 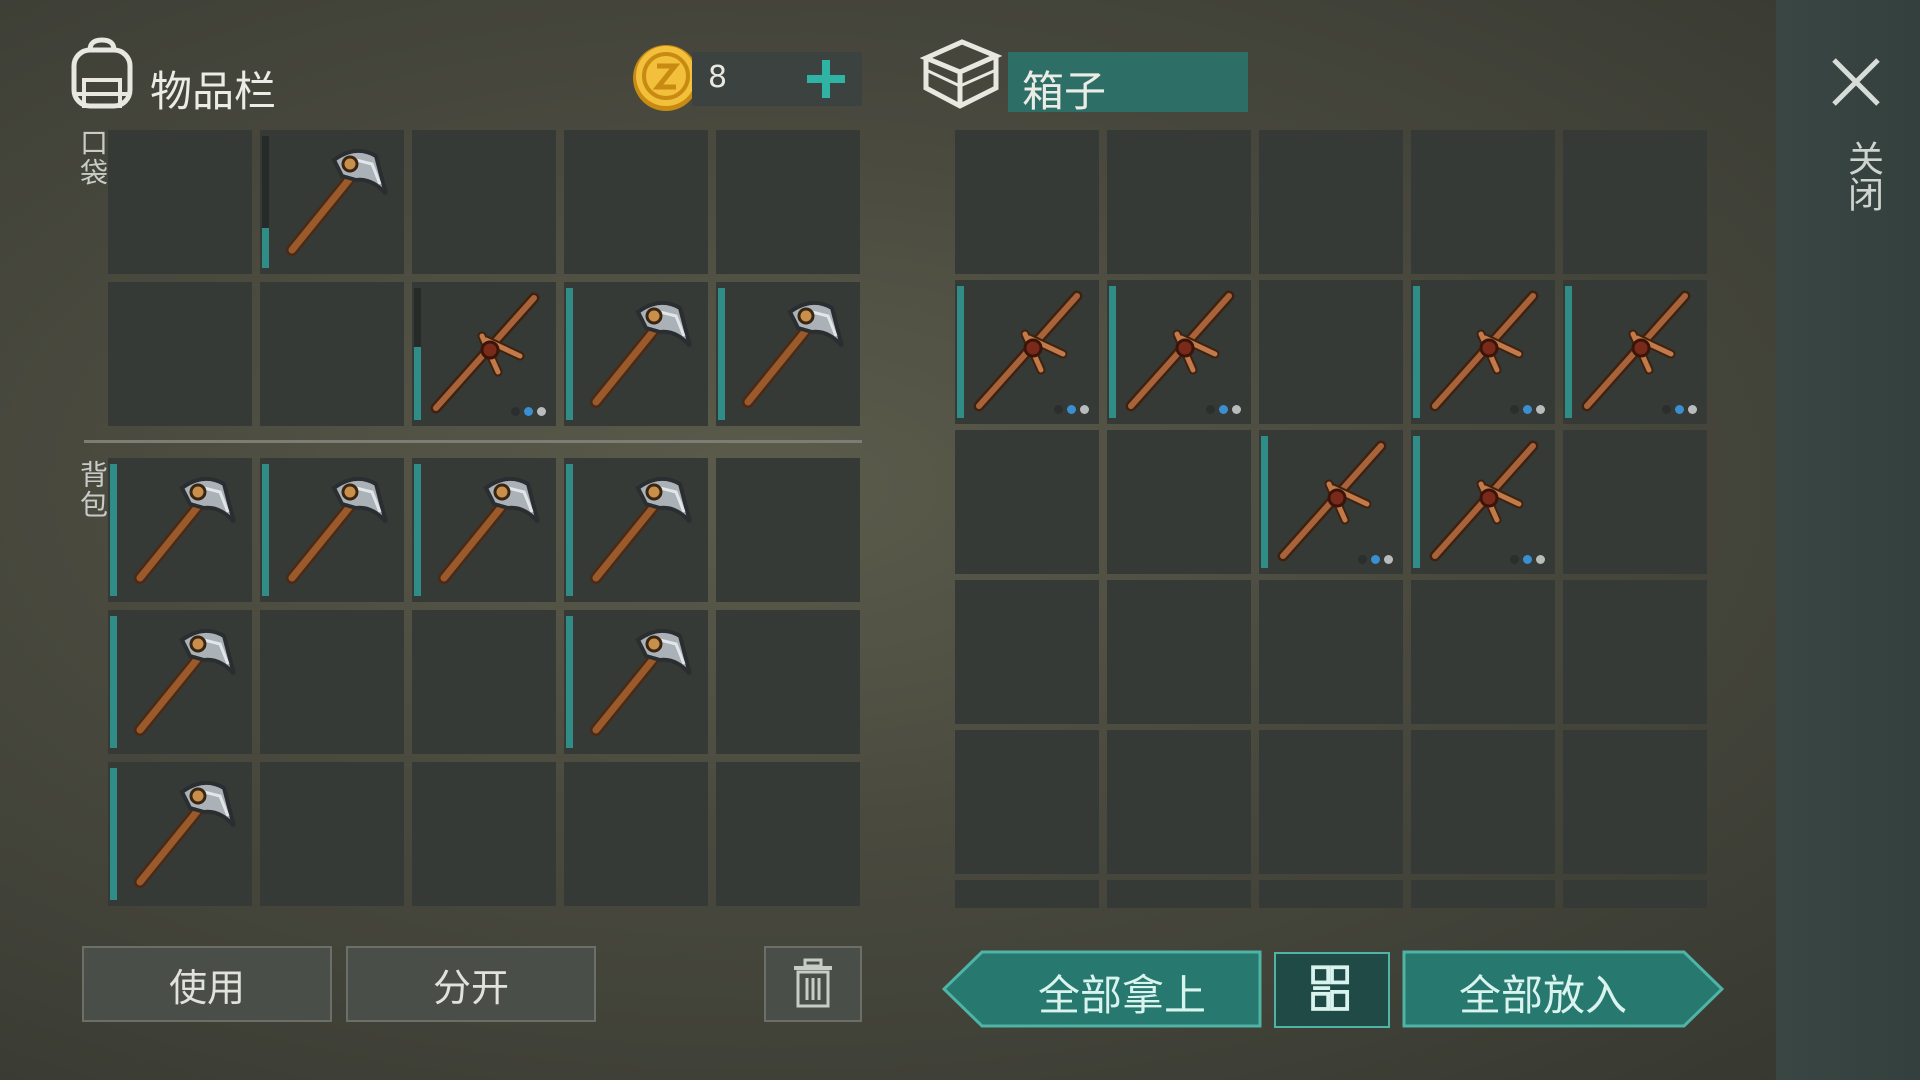 I want to click on backpack-icon, so click(x=102, y=73).